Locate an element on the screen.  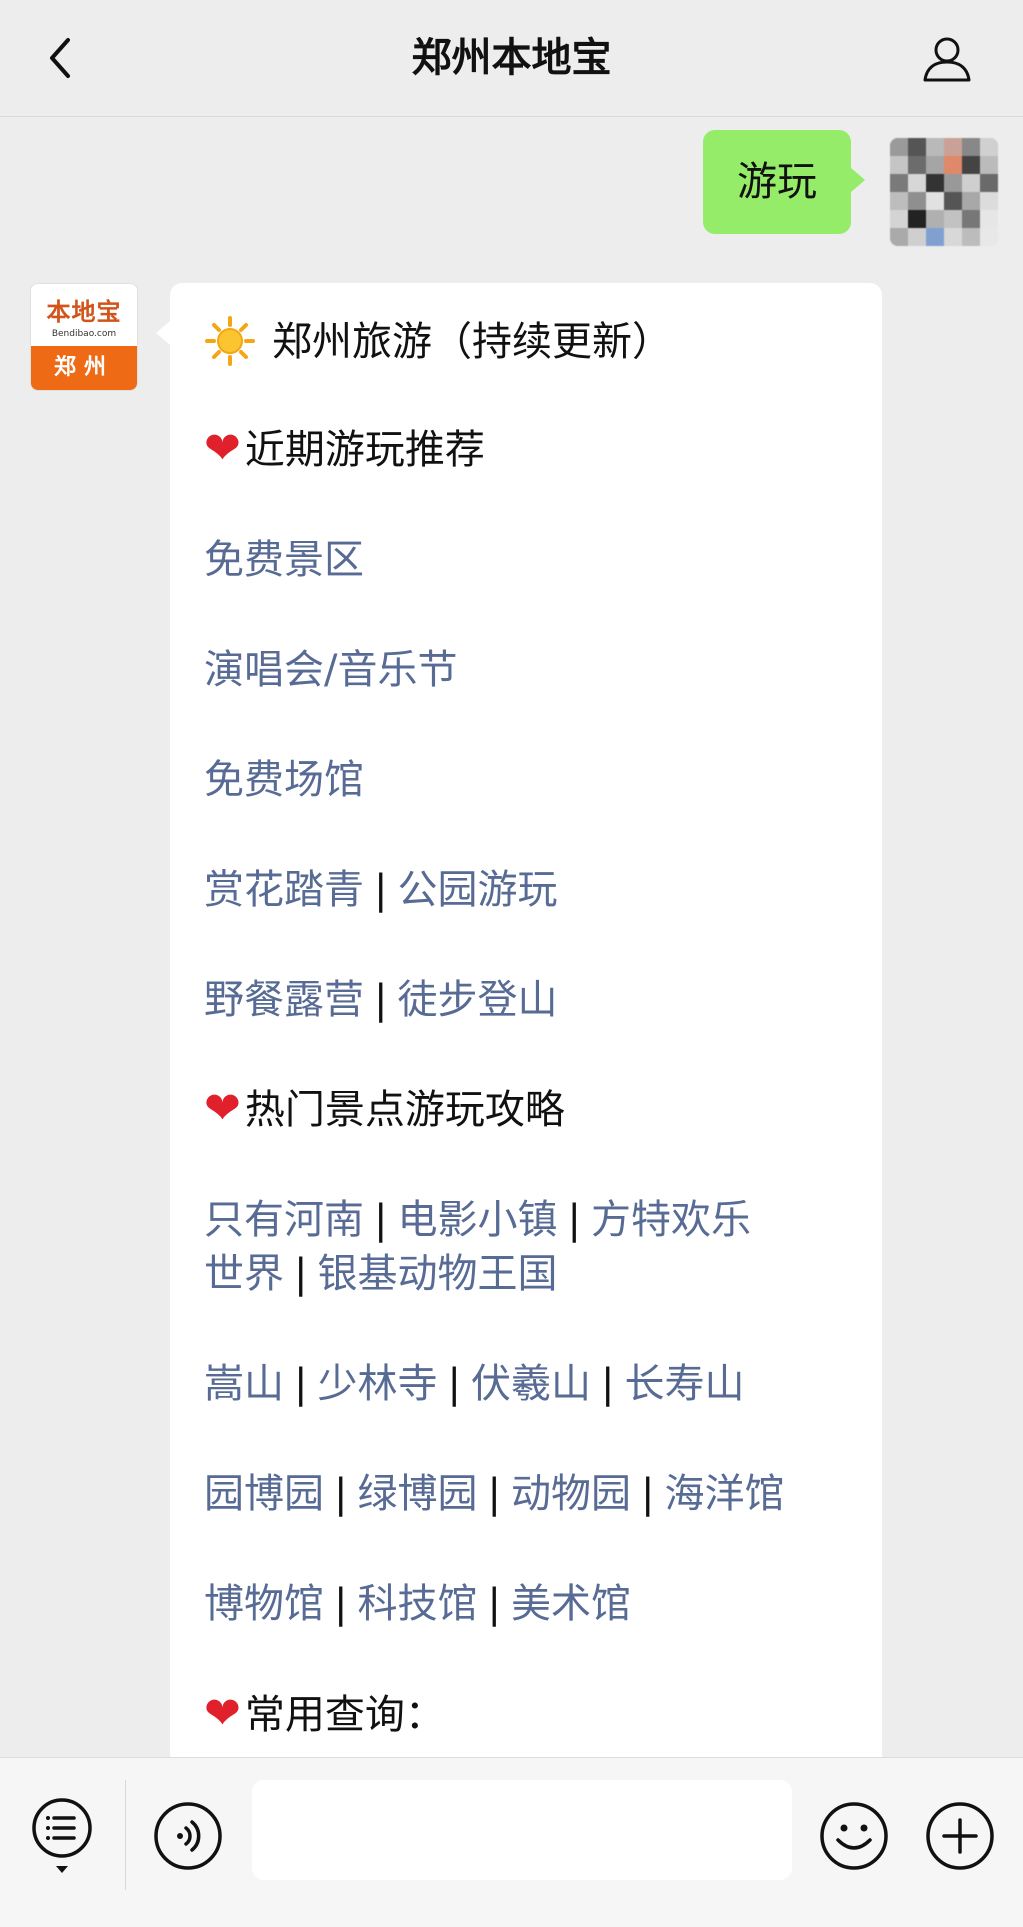
divider is located at coordinates (125, 1835).